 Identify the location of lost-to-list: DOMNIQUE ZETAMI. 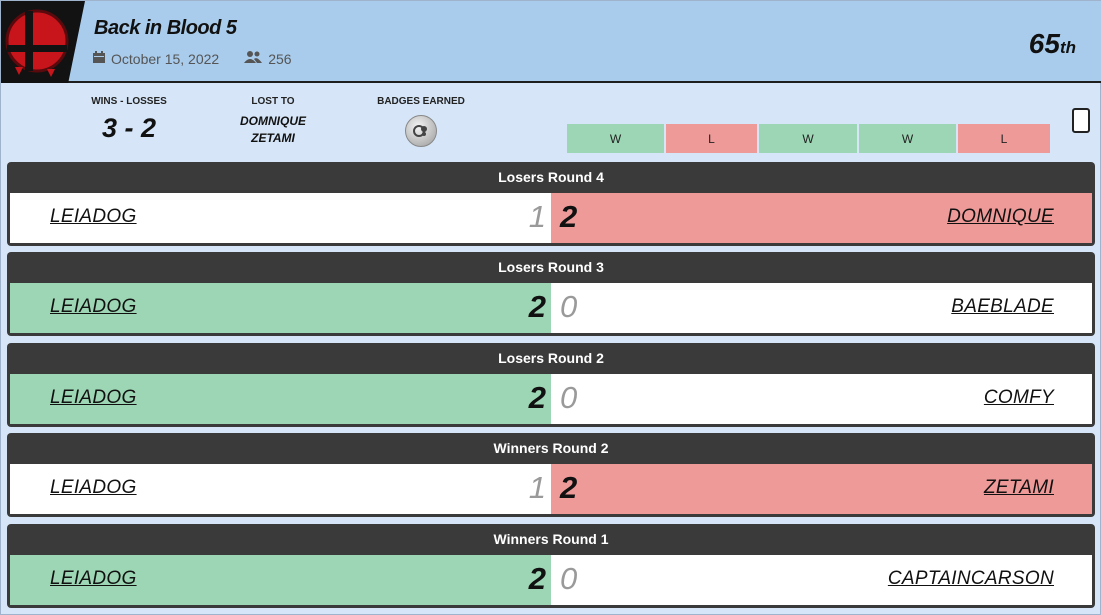
(273, 130).